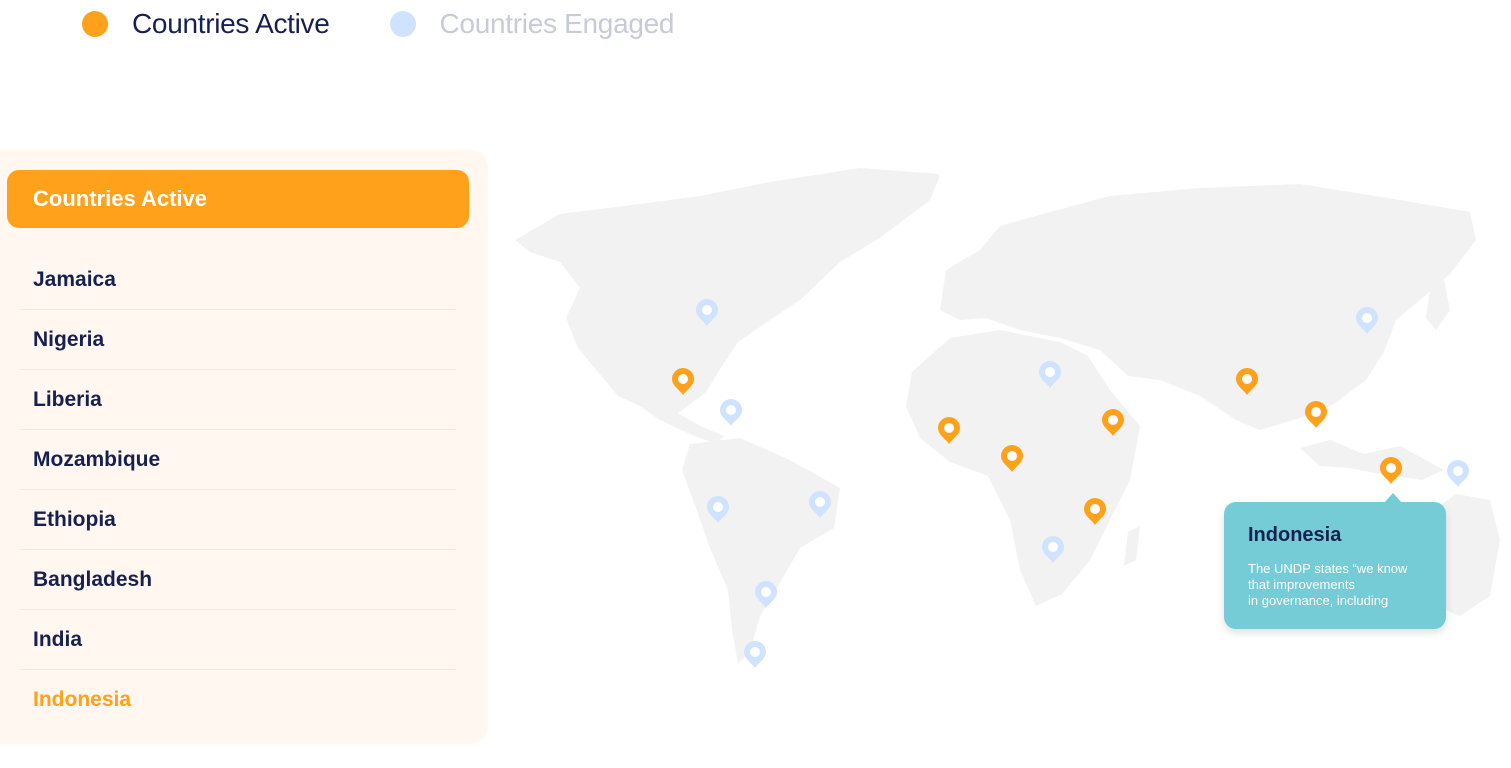  I want to click on central-america-landmass, so click(682, 425).